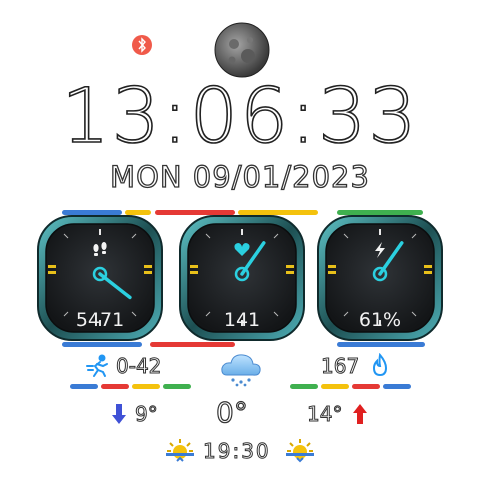 This screenshot has width=480, height=480. Describe the element at coordinates (147, 414) in the screenshot. I see `low-temp: 9°` at that location.